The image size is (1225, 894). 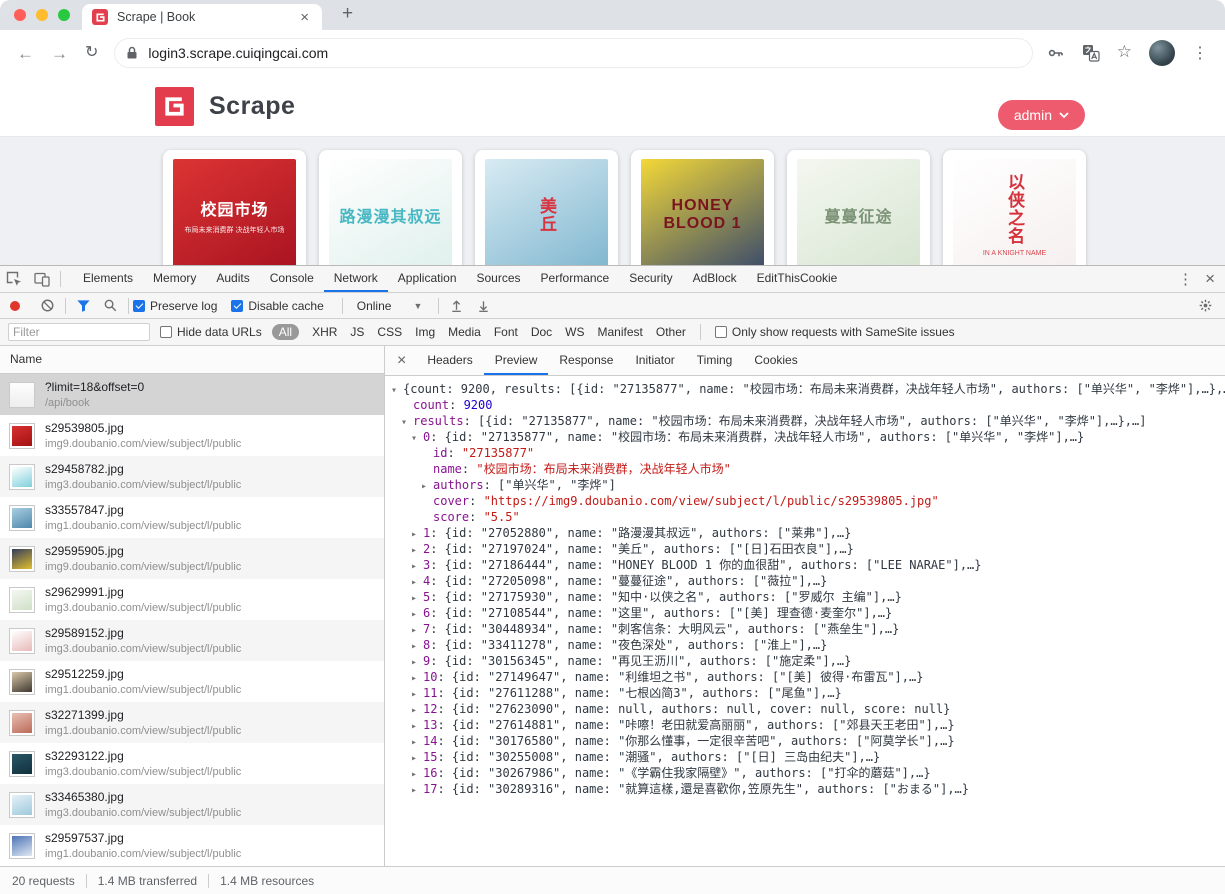 I want to click on forward-icon: →, so click(x=59, y=53).